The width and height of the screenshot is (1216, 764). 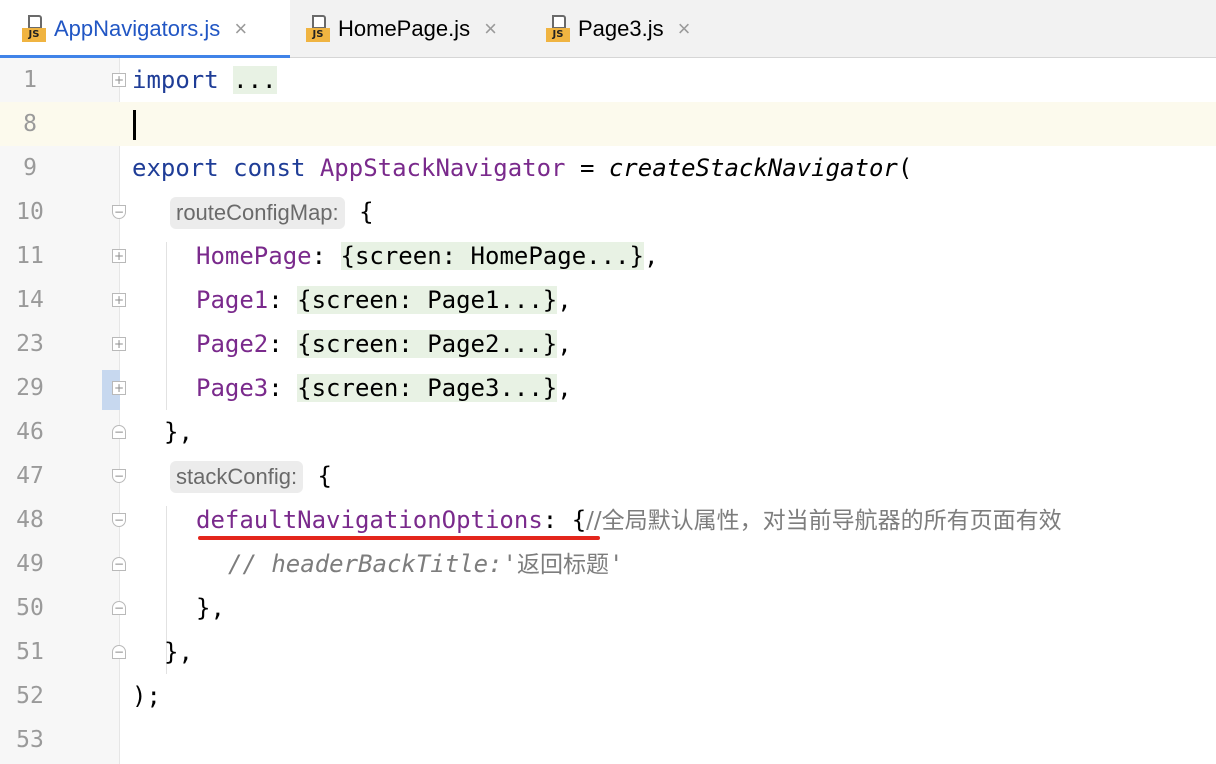 I want to click on tab-homepage: JS HomePage.js ×, so click(x=410, y=28).